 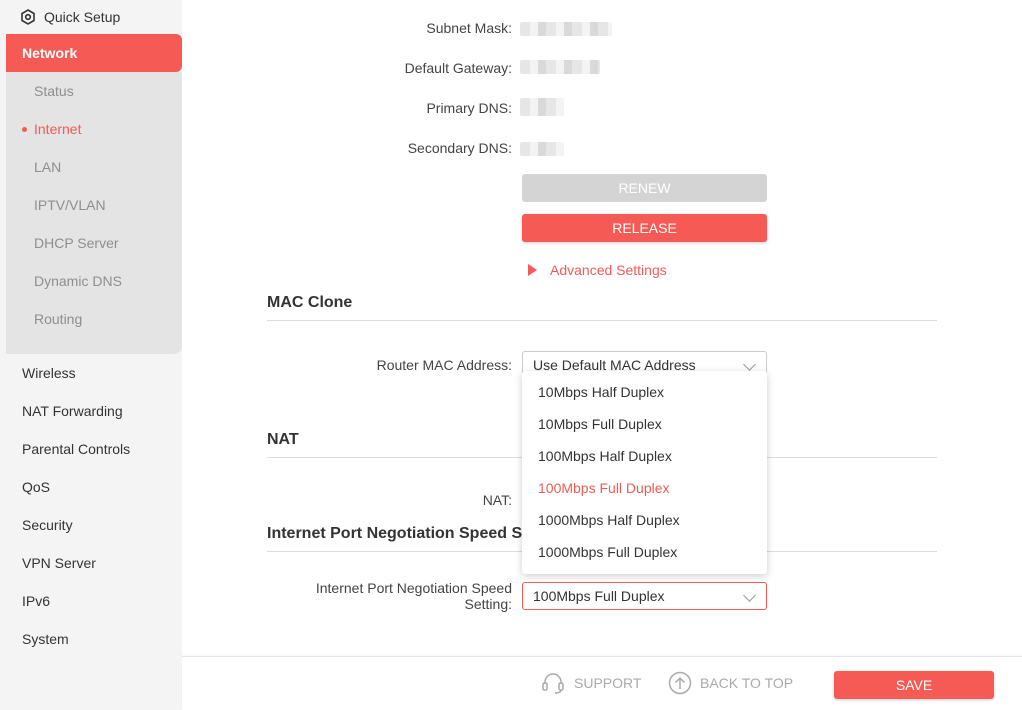 What do you see at coordinates (644, 488) in the screenshot?
I see `dropdown-option-selected: 100Mbps Full Duplex` at bounding box center [644, 488].